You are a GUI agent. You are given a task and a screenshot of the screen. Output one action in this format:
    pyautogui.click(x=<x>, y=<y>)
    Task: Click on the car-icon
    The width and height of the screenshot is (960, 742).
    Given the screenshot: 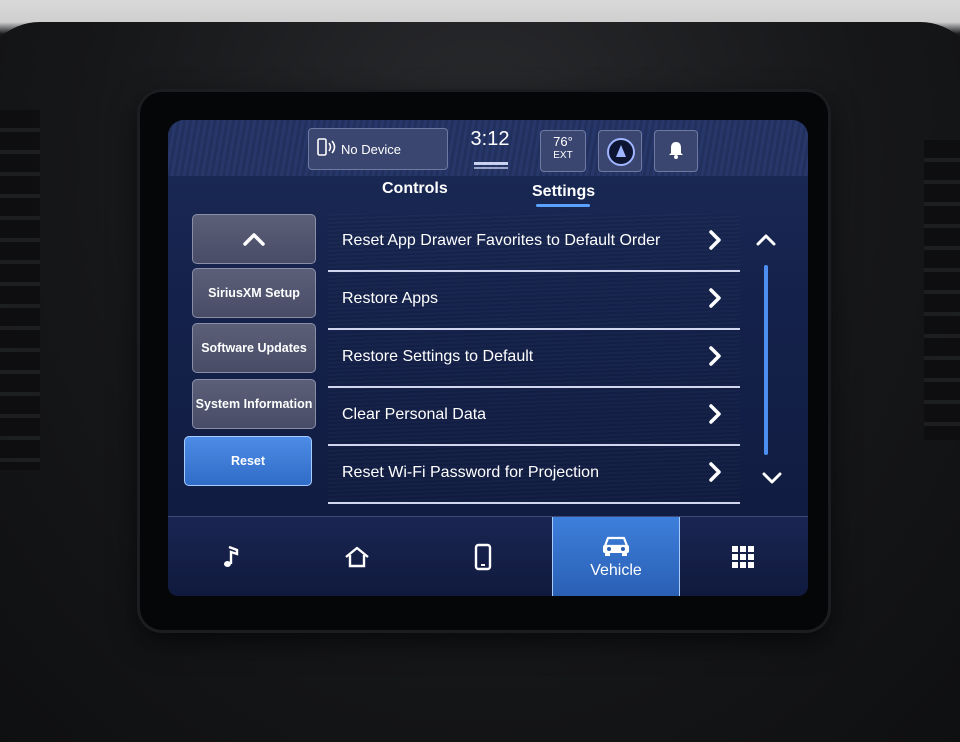 What is the action you would take?
    pyautogui.click(x=616, y=546)
    